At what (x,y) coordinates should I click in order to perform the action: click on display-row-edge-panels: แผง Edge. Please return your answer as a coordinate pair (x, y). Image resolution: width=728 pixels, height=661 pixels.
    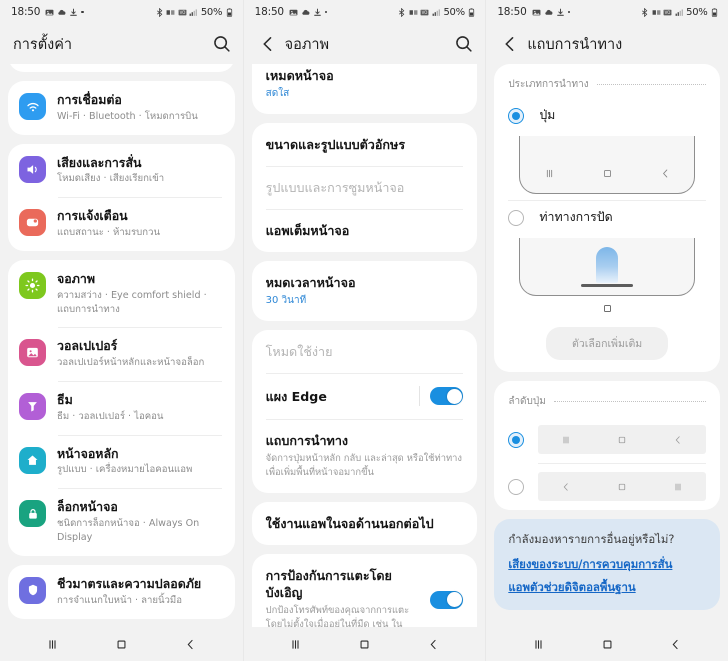
    Looking at the image, I should click on (365, 396).